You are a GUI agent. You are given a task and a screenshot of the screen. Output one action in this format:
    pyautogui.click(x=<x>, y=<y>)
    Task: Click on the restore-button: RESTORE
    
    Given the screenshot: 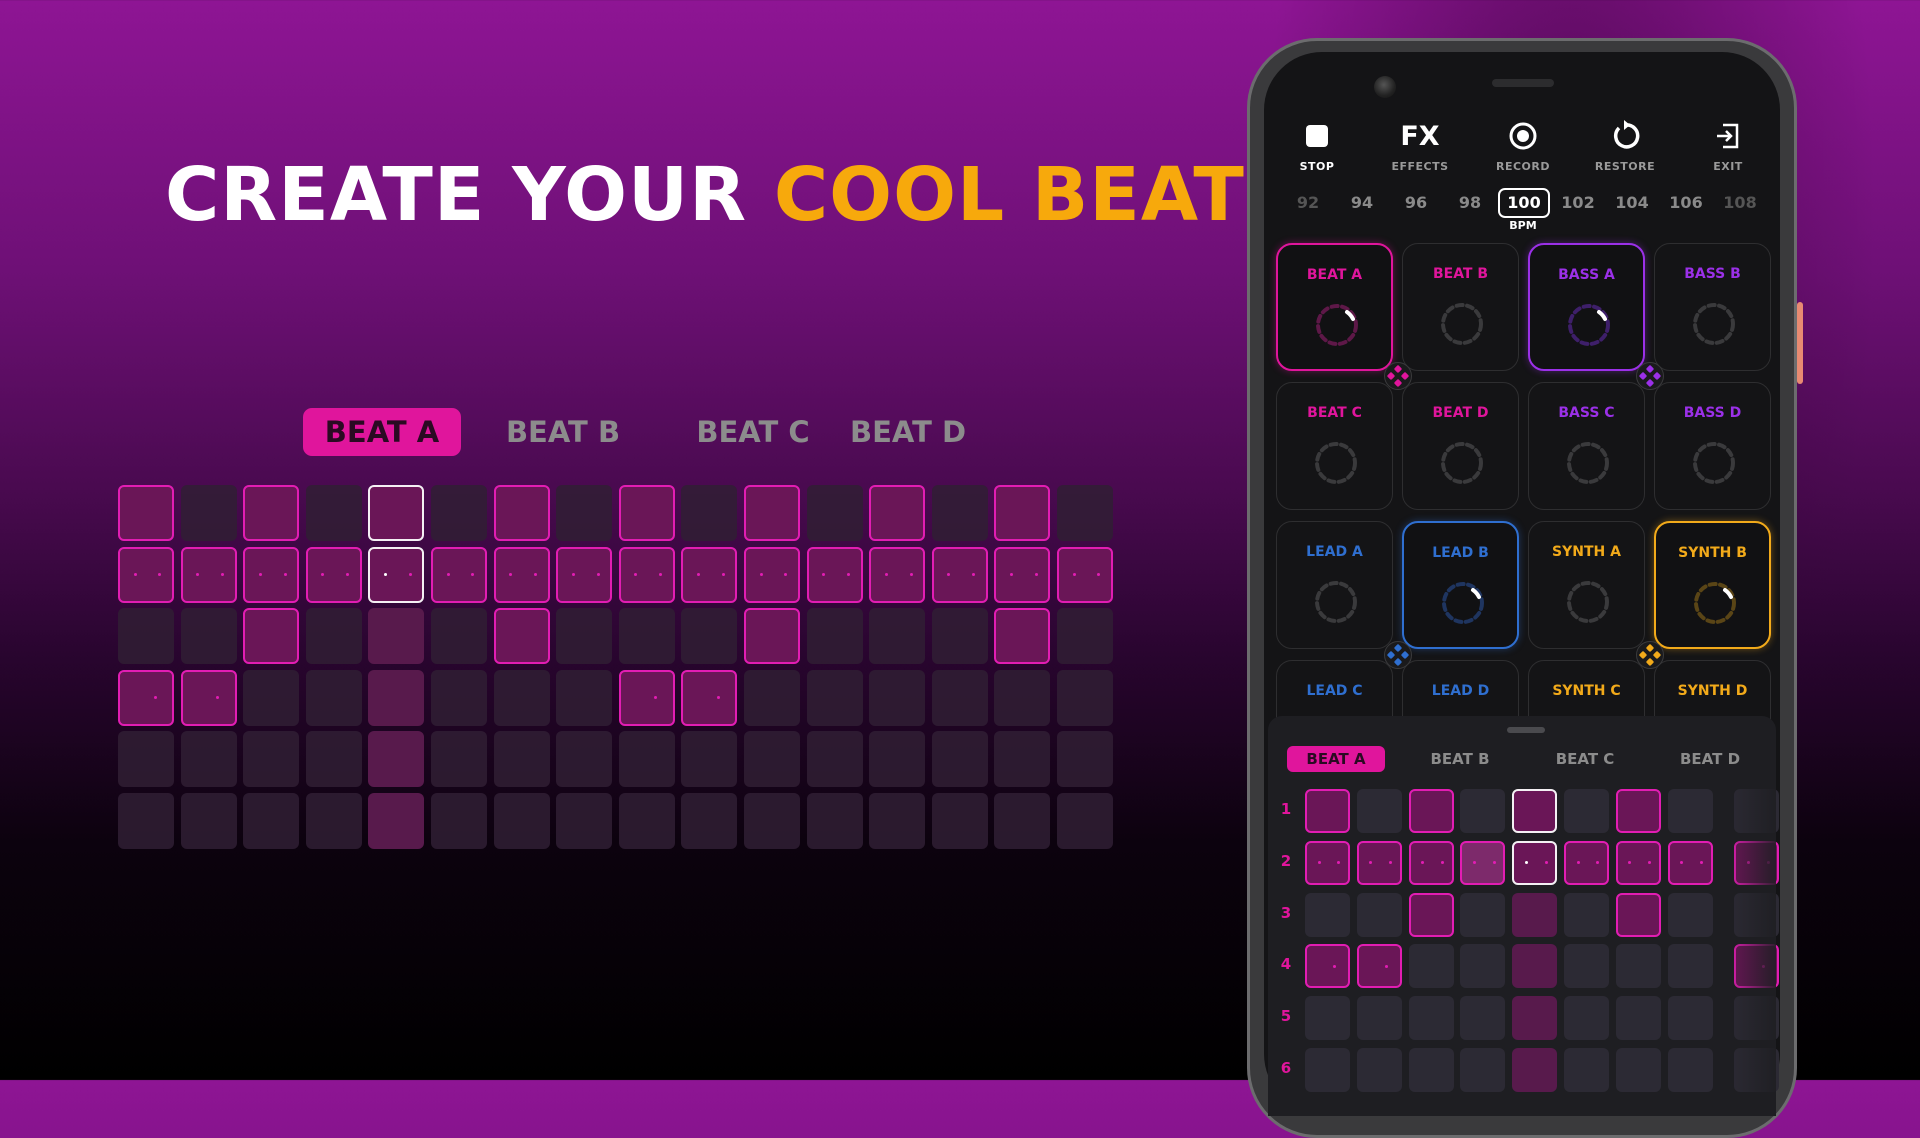 What is the action you would take?
    pyautogui.click(x=1625, y=145)
    